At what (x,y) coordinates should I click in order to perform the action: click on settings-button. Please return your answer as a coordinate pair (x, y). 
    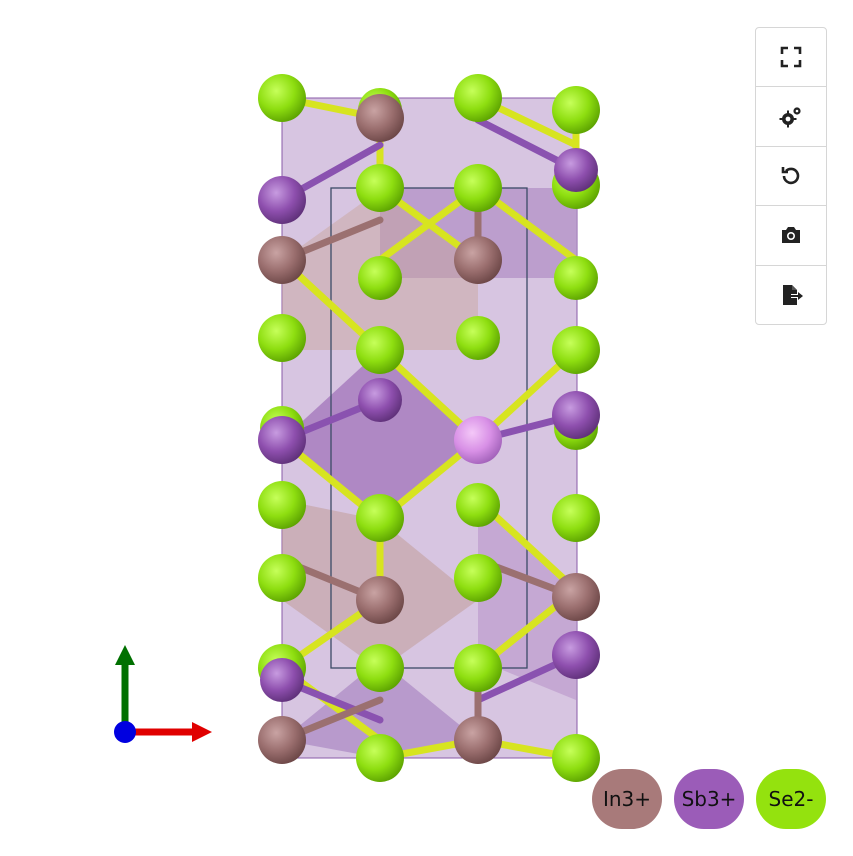
    Looking at the image, I should click on (791, 117).